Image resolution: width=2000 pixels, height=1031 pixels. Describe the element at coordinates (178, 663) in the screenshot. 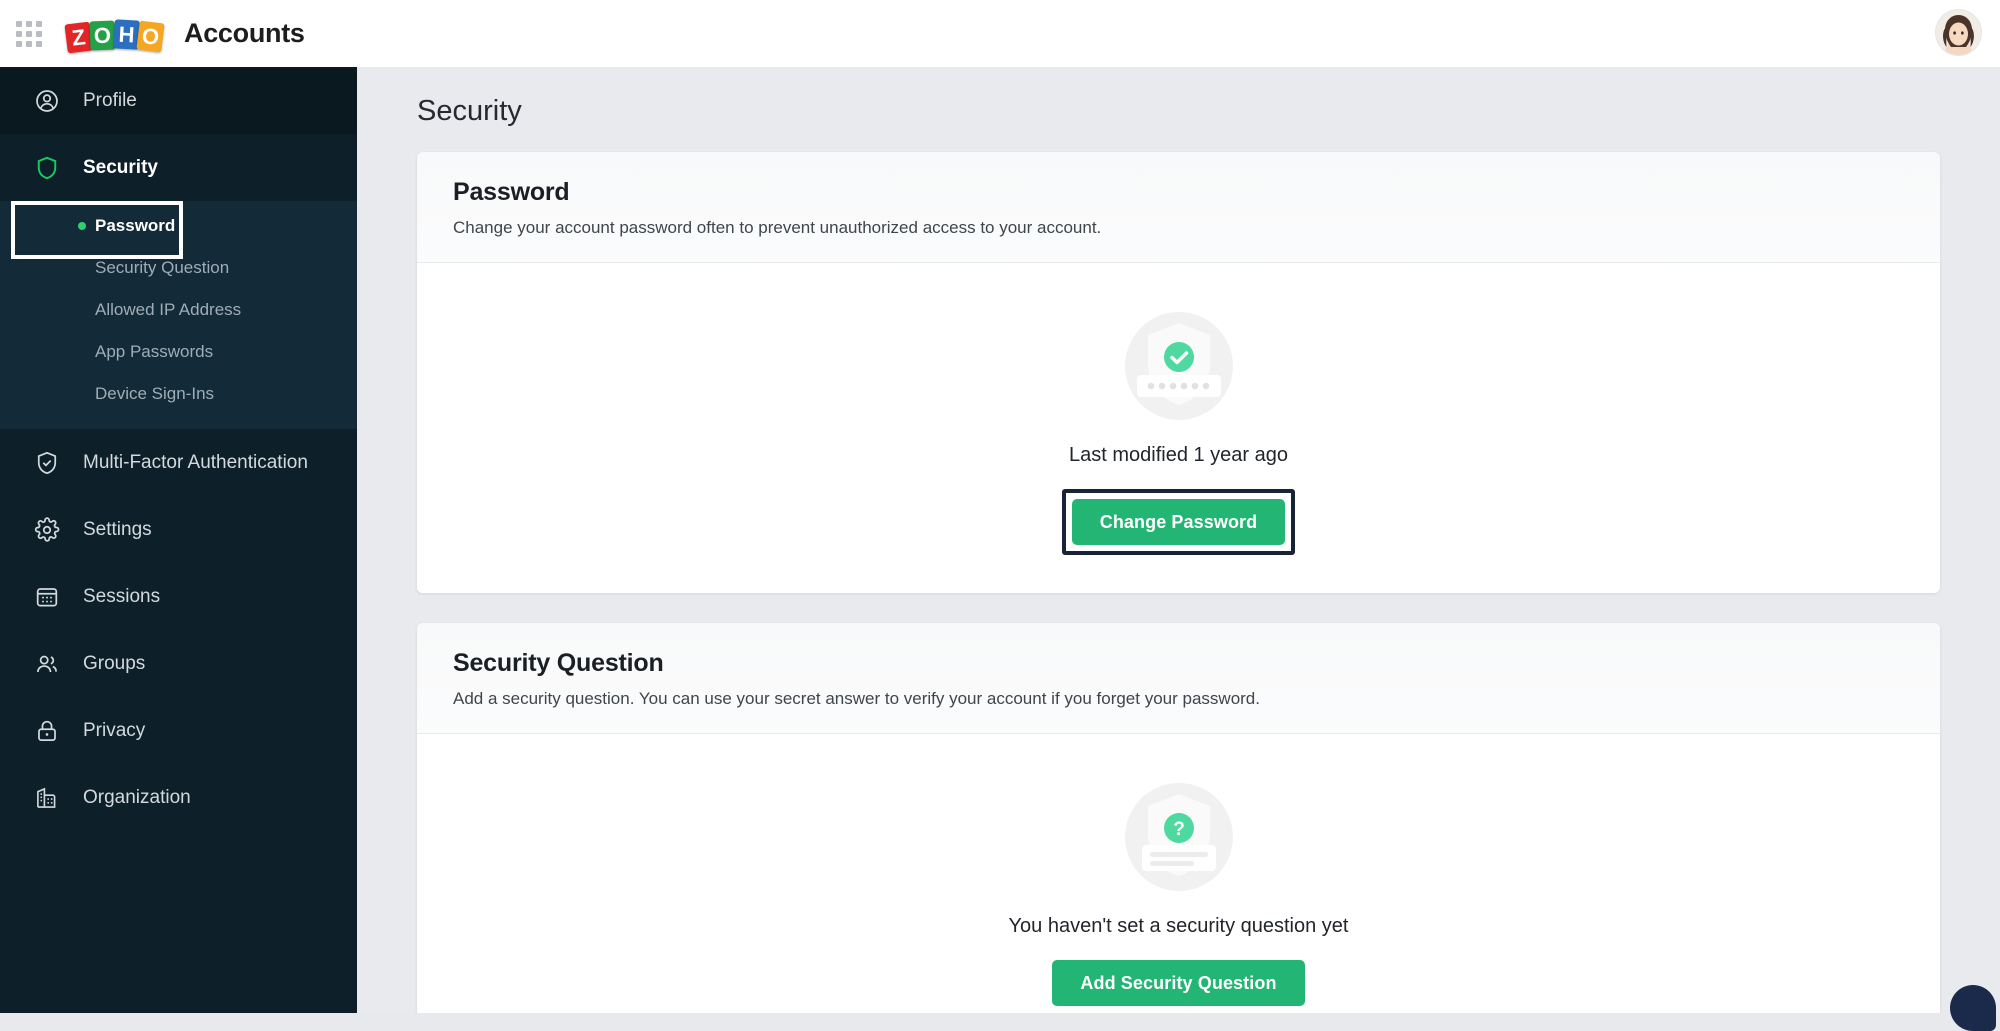

I see `sidebar-item-groups: Groups` at that location.